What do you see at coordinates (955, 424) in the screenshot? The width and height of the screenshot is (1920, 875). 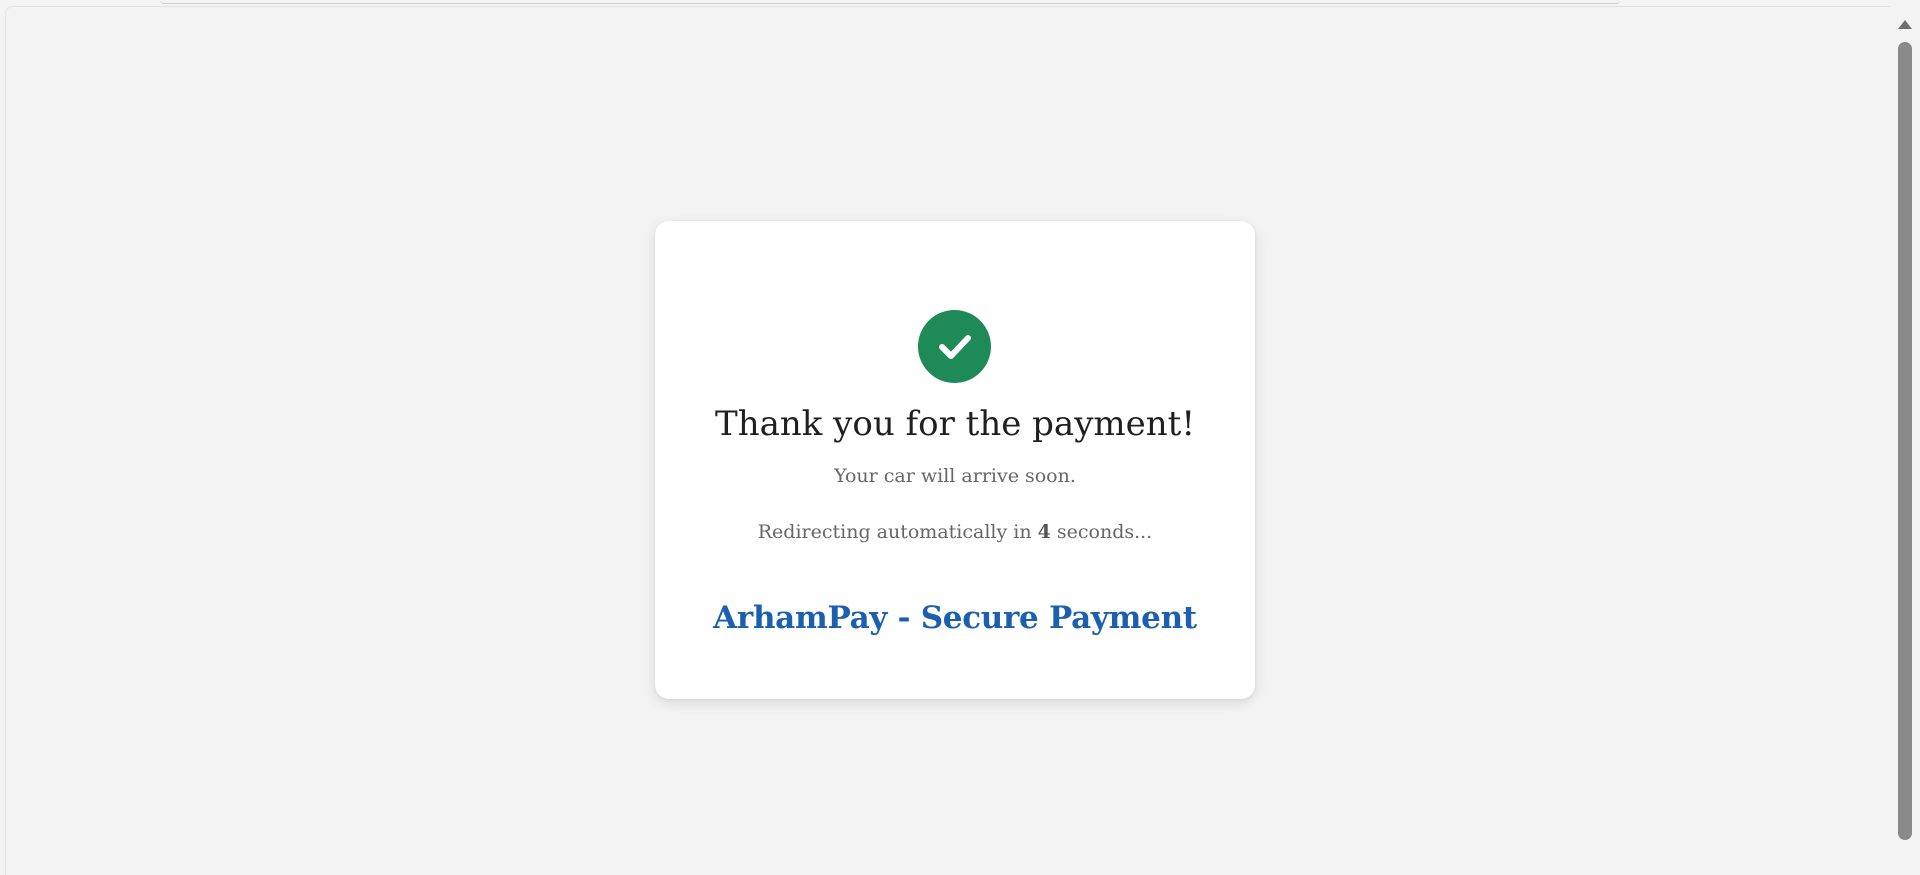 I see `page-title: Thank you for the payment!` at bounding box center [955, 424].